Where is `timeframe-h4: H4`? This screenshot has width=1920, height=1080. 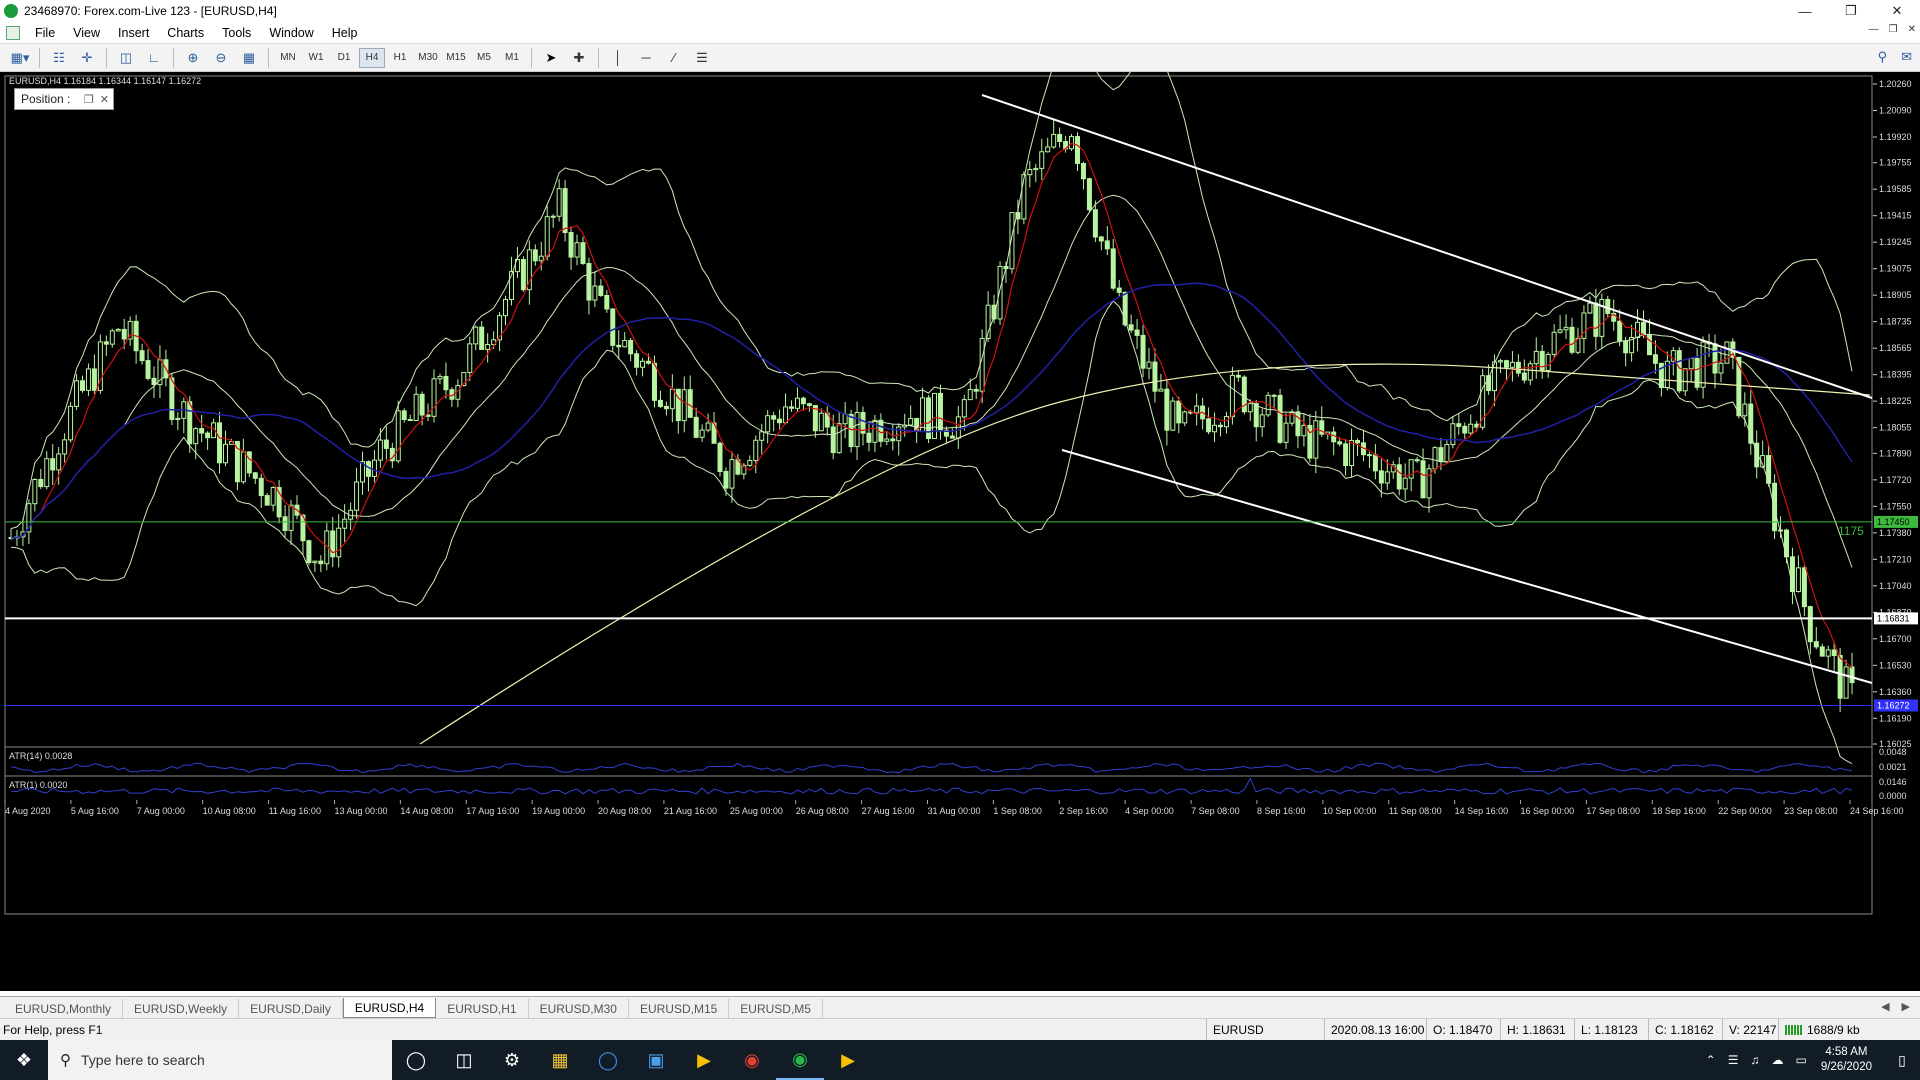 timeframe-h4: H4 is located at coordinates (372, 57).